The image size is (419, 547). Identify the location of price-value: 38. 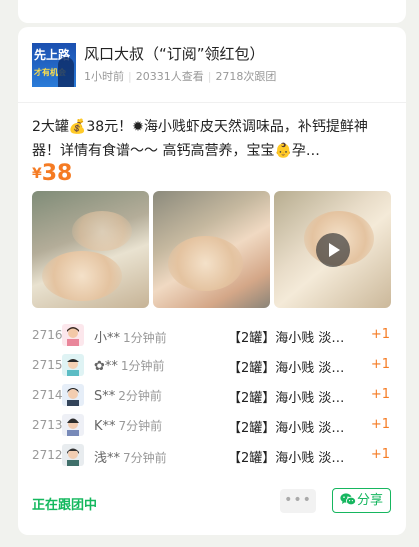
(57, 173).